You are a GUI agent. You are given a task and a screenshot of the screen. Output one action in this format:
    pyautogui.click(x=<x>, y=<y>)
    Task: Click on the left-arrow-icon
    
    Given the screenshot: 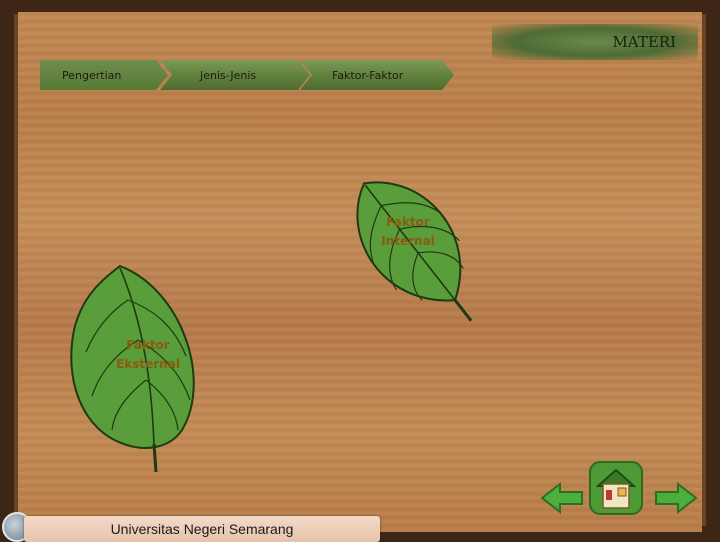 What is the action you would take?
    pyautogui.click(x=561, y=498)
    